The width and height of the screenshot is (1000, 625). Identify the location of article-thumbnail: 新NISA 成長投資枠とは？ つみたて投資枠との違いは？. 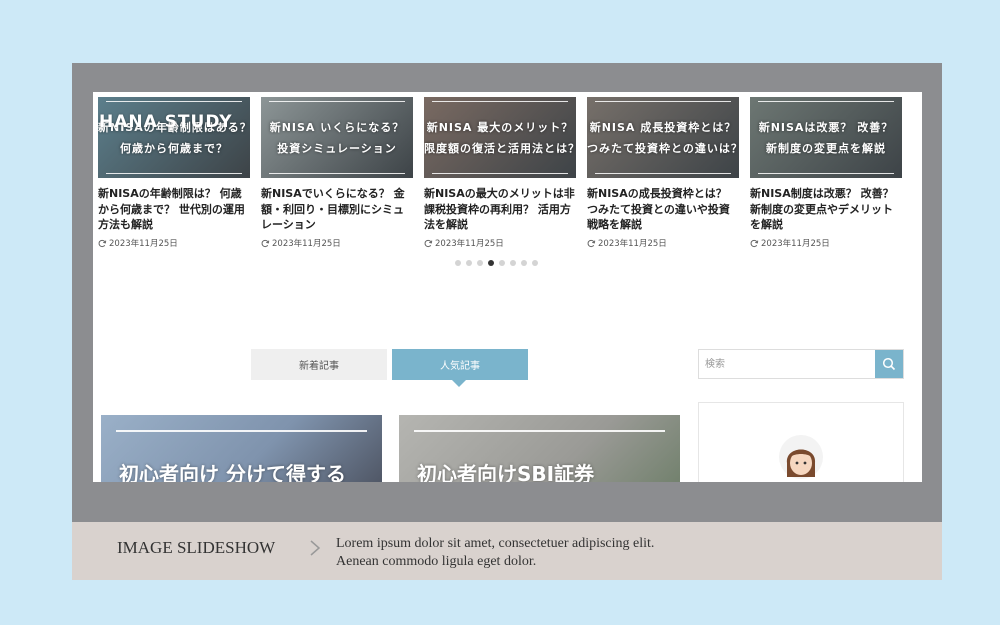
(663, 137).